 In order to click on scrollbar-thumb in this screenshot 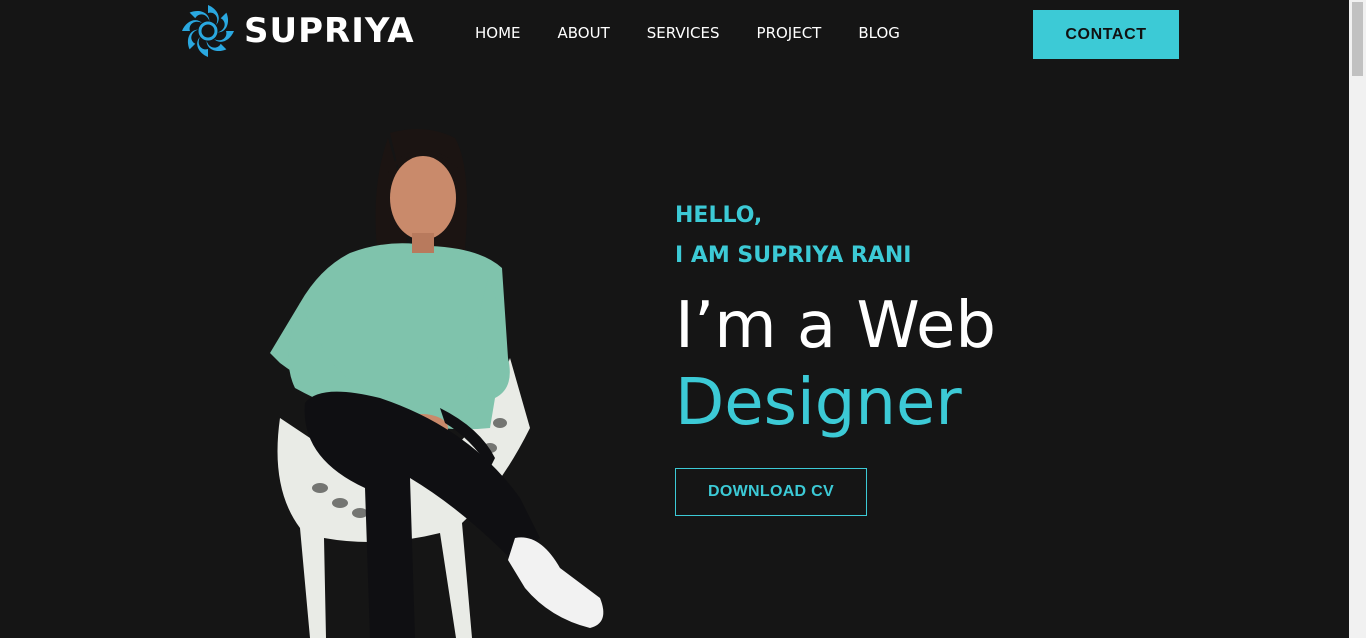, I will do `click(1357, 39)`.